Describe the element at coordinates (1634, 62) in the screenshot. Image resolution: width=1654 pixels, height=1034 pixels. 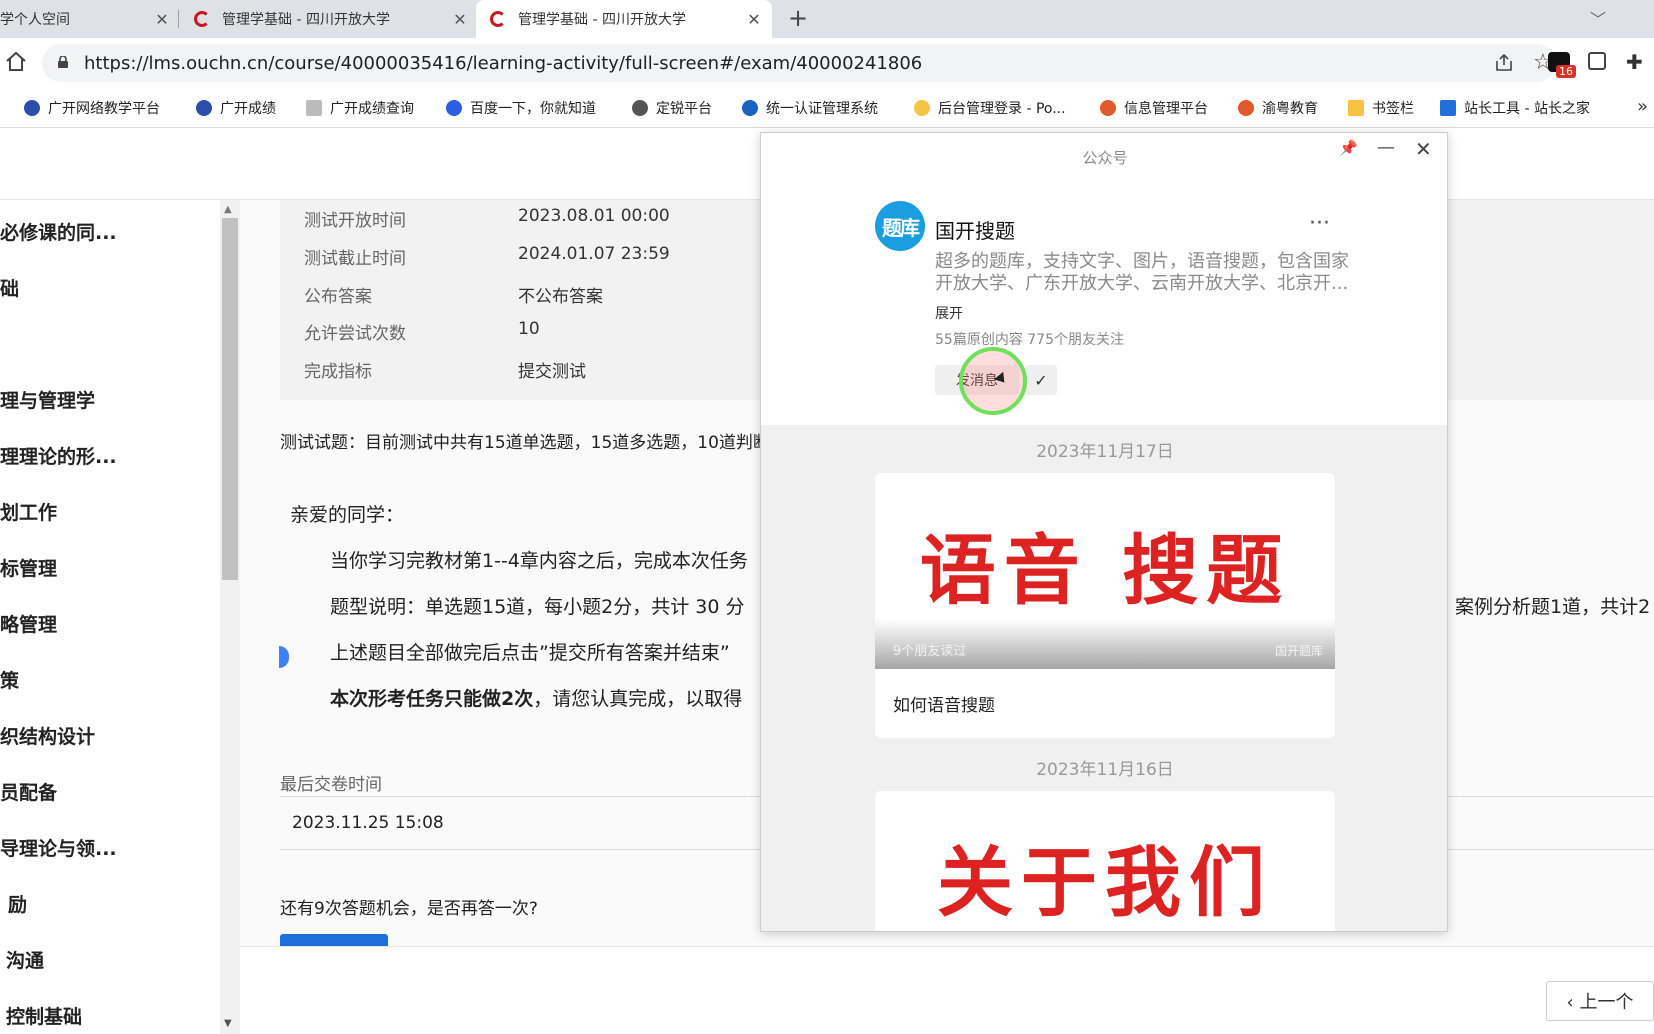
I see `extensions-puzzle-icon: ✚` at that location.